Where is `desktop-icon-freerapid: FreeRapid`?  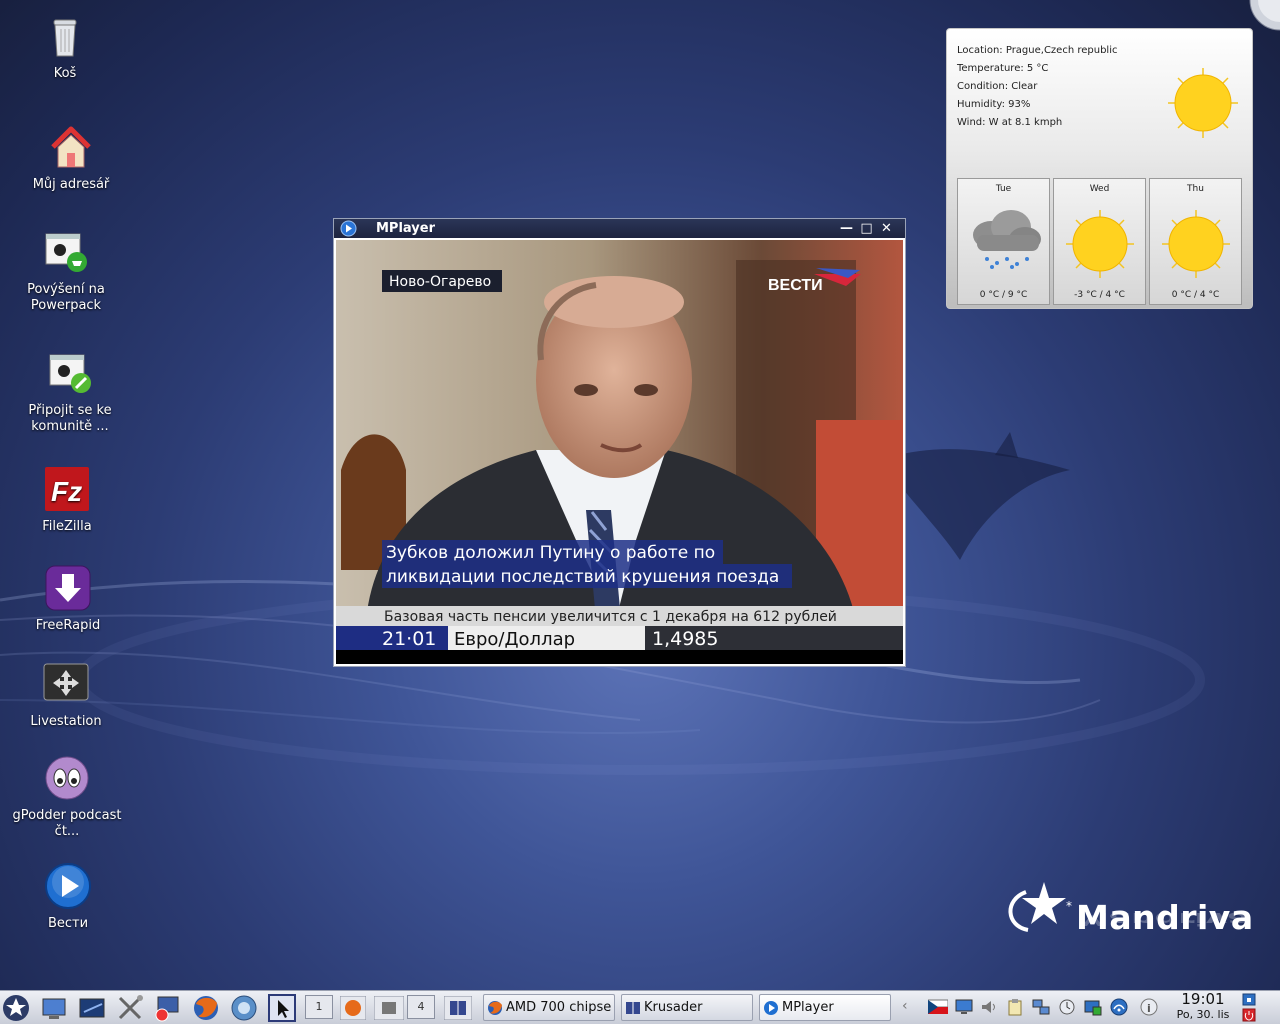 desktop-icon-freerapid: FreeRapid is located at coordinates (68, 599).